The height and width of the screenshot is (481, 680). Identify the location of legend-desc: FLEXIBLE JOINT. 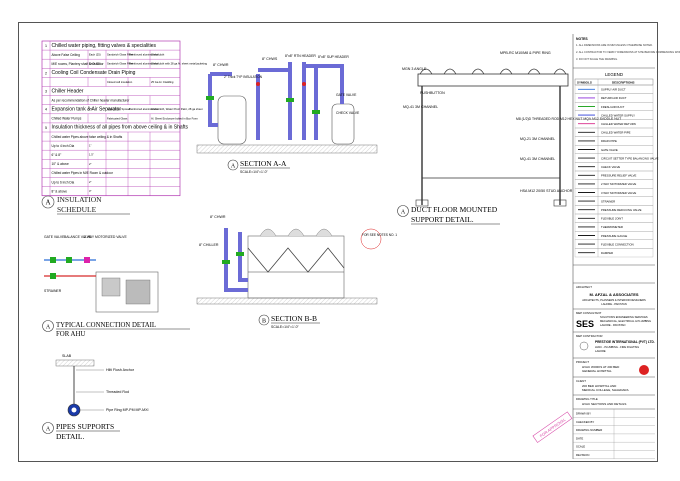
(612, 219).